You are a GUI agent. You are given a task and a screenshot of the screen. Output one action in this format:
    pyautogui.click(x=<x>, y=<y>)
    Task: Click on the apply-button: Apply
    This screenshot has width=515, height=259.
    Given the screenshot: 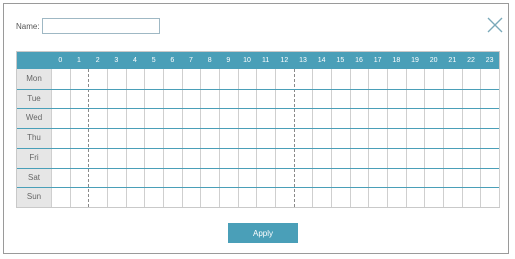 What is the action you would take?
    pyautogui.click(x=263, y=233)
    